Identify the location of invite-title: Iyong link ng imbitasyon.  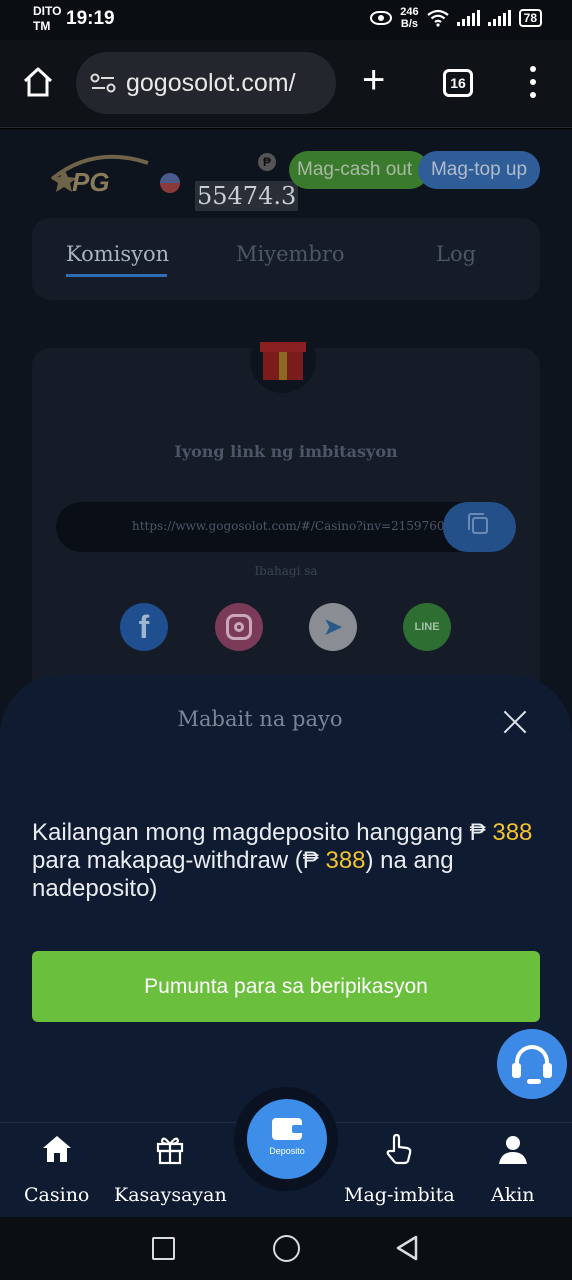
(286, 451).